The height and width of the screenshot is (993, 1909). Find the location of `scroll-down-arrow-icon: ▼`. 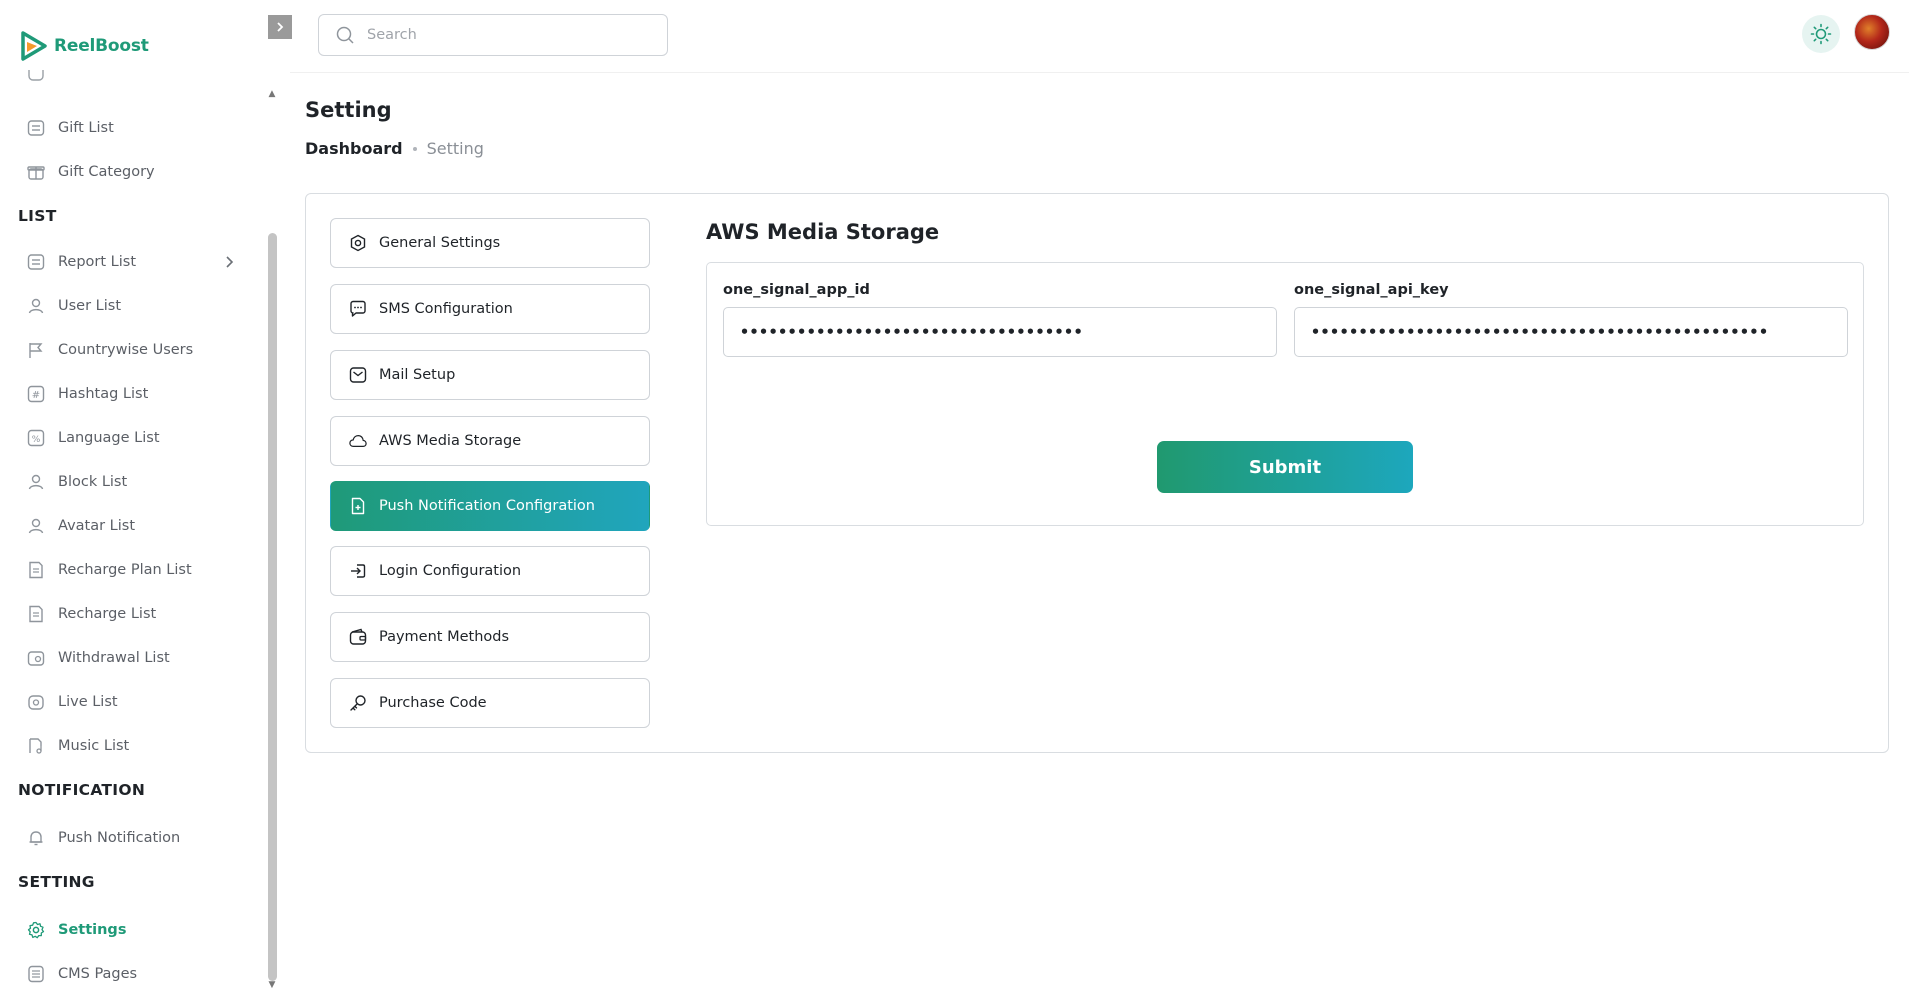

scroll-down-arrow-icon: ▼ is located at coordinates (272, 985).